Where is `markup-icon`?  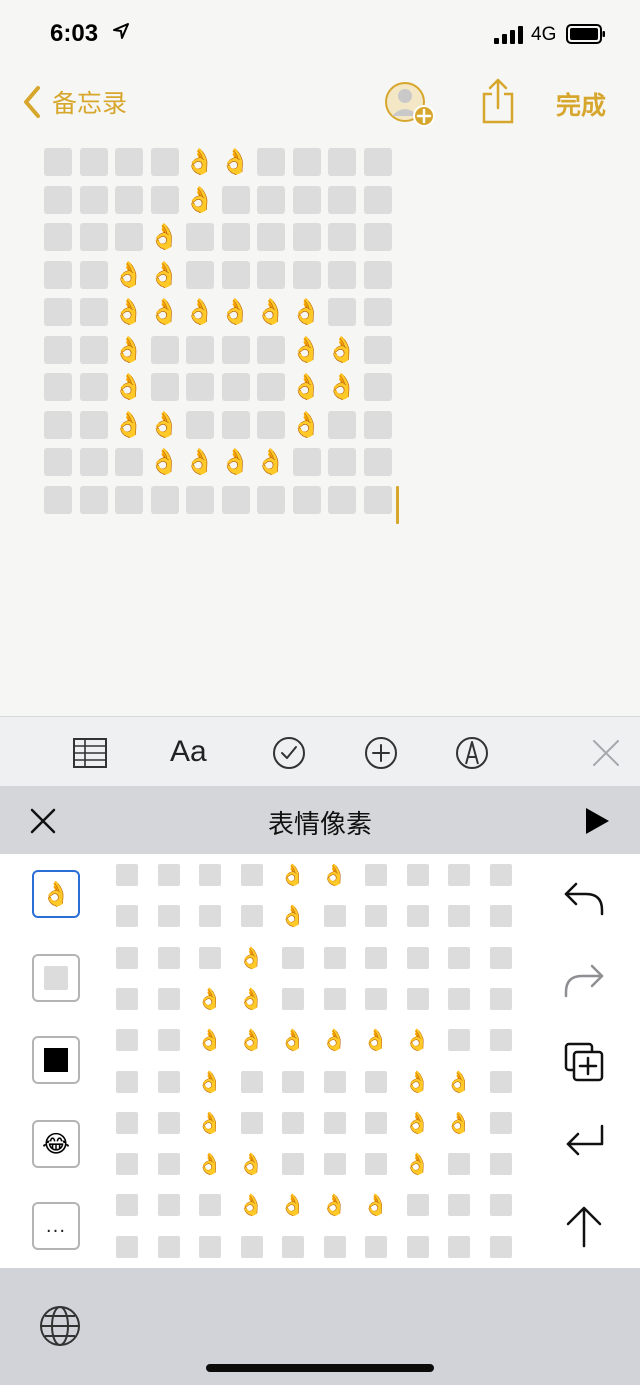
markup-icon is located at coordinates (472, 753).